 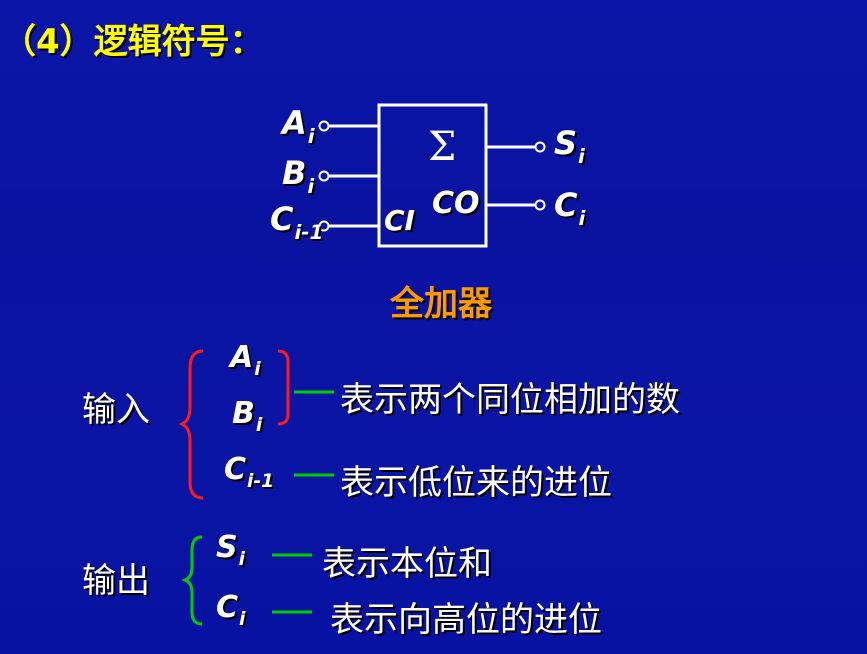 What do you see at coordinates (407, 564) in the screenshot?
I see `desc-s: 表示本位和` at bounding box center [407, 564].